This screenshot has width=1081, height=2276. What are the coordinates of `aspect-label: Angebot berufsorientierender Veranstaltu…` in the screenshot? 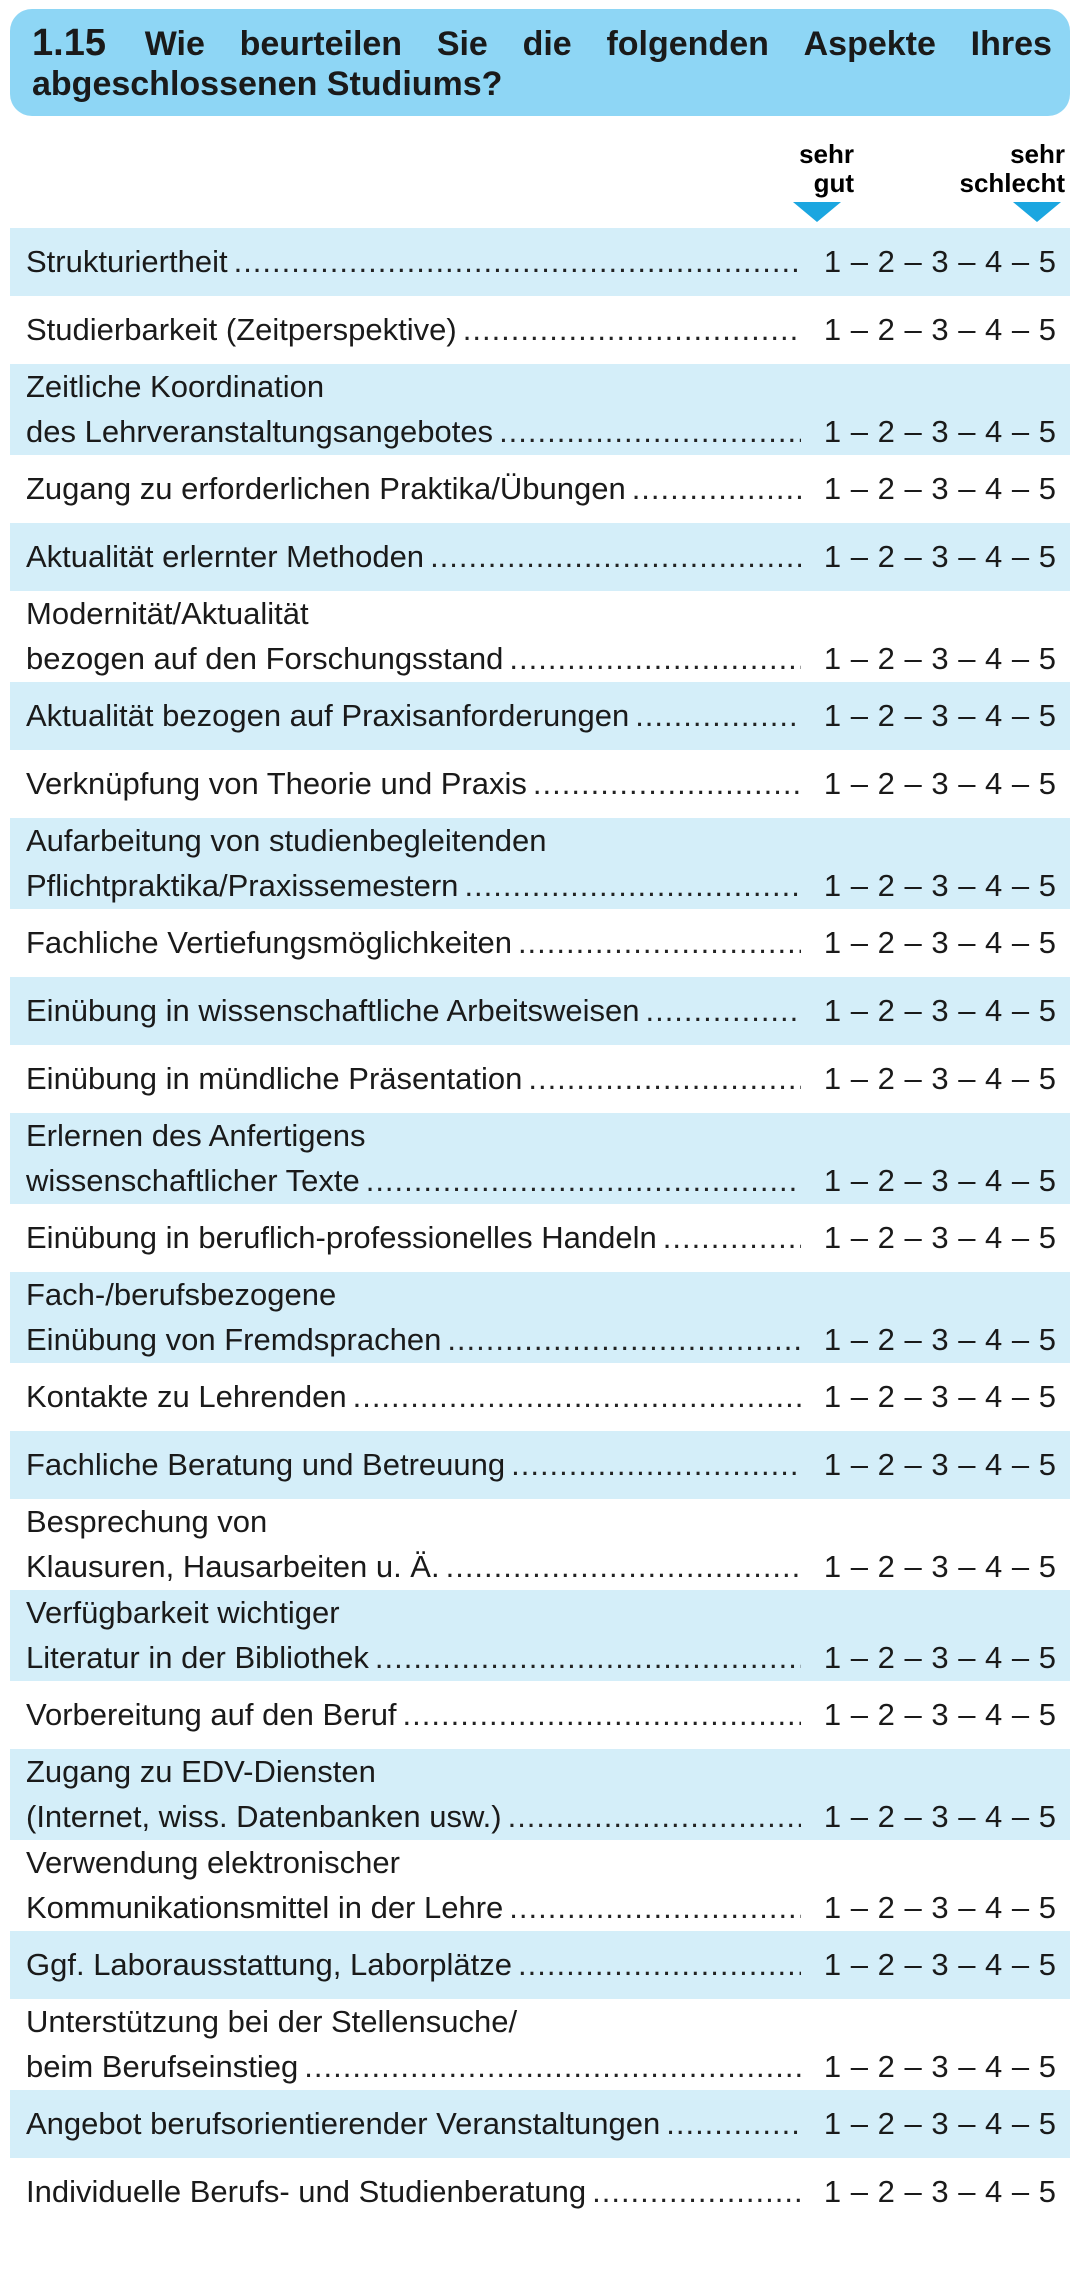 It's located at (343, 2123).